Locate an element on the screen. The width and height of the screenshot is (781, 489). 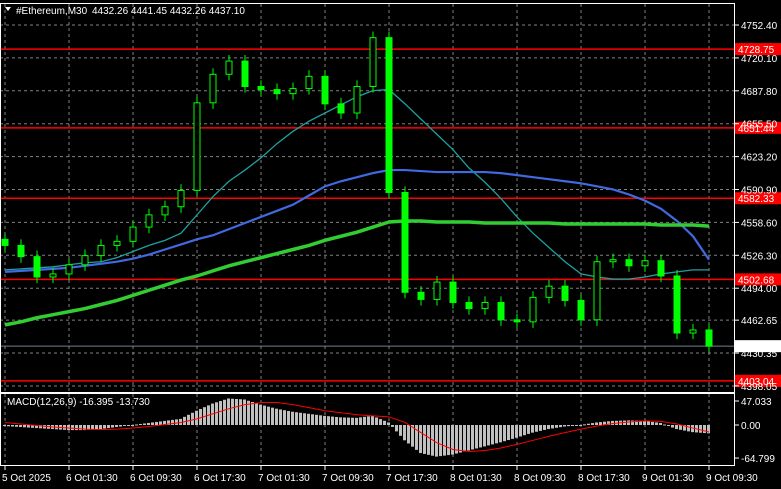
symbol-label: #Ethereum,M30 is located at coordinates (52, 11).